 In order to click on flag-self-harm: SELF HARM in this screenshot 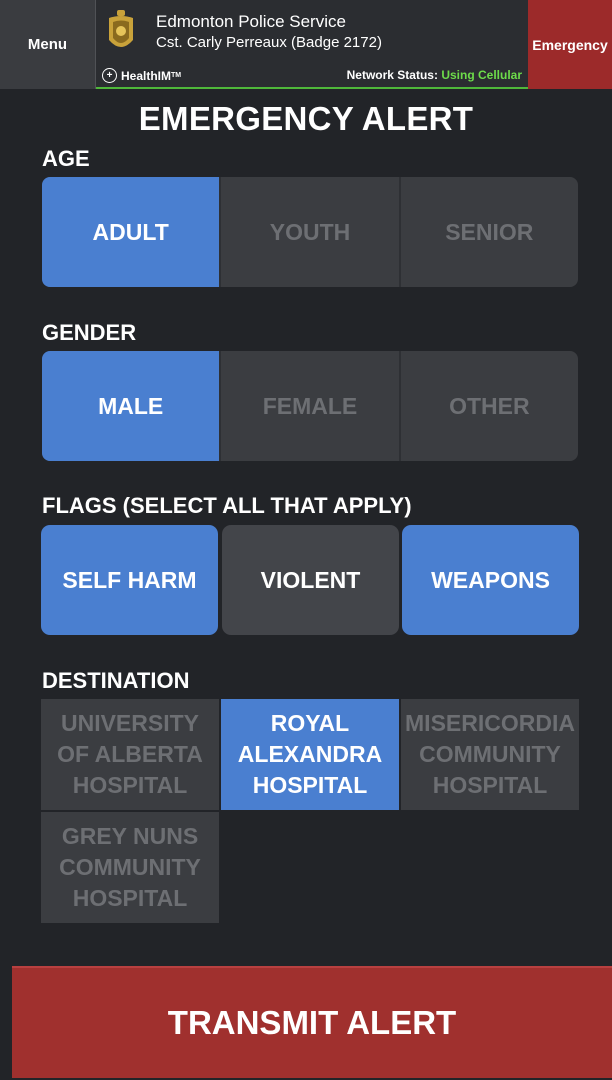, I will do `click(129, 580)`.